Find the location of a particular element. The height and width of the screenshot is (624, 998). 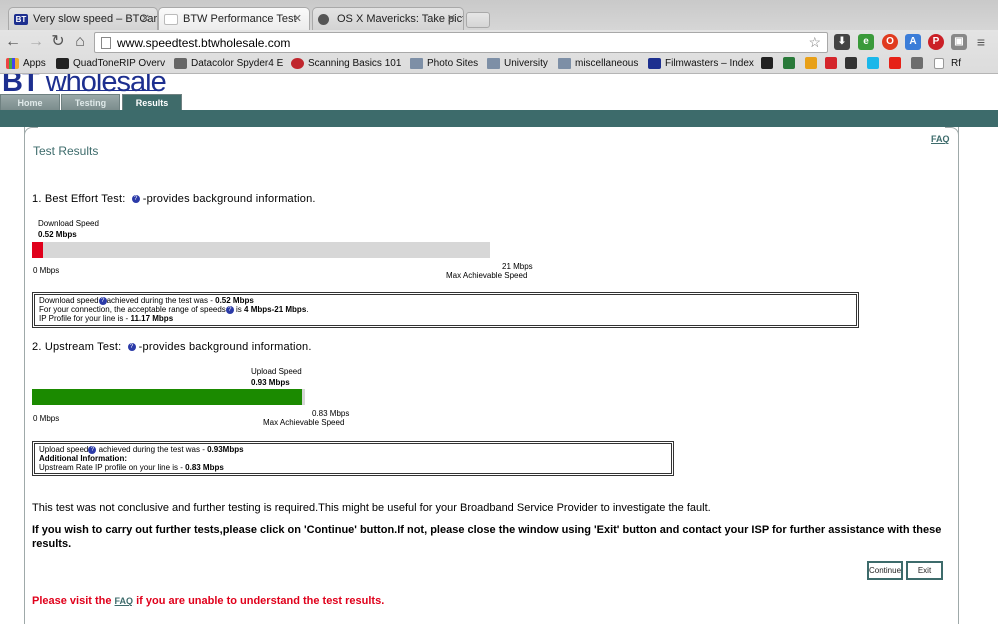

address-bar: www.speedtest.btwholesale.com ☆ is located at coordinates (461, 42).